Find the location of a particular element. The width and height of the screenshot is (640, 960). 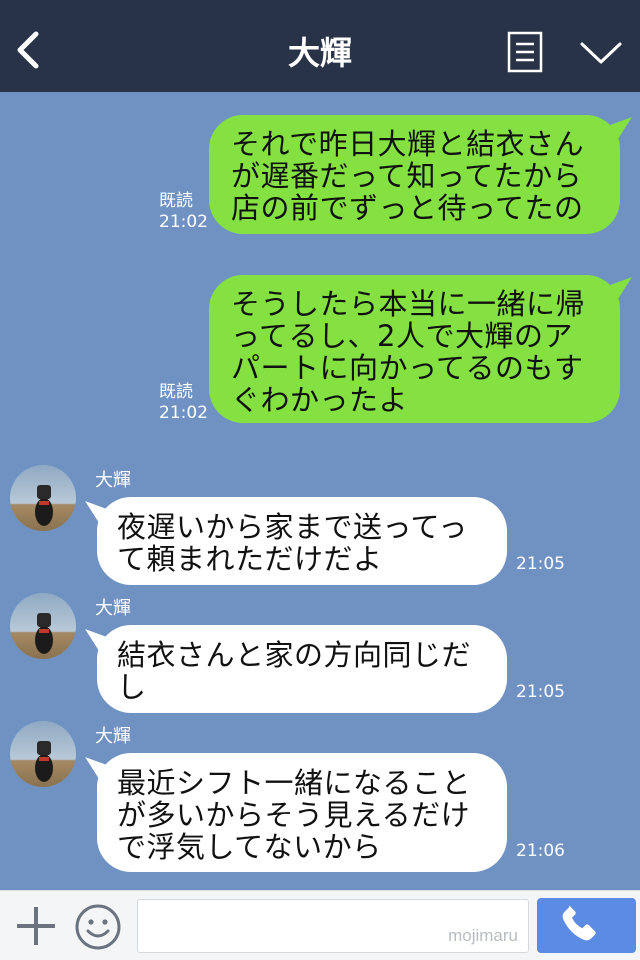

input-bar: mojimaru is located at coordinates (320, 925).